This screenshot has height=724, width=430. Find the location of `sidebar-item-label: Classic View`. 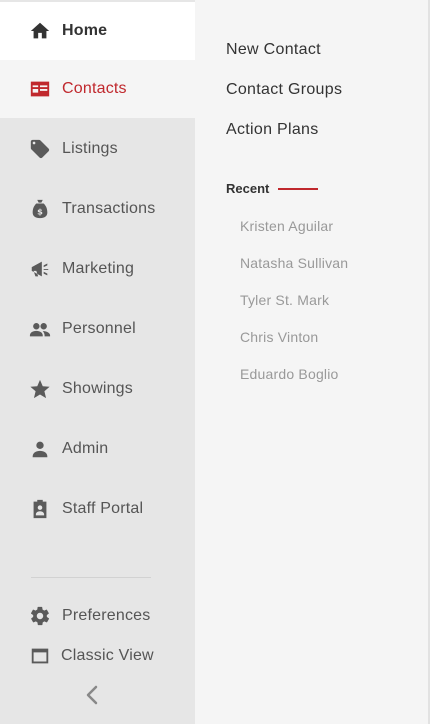

sidebar-item-label: Classic View is located at coordinates (107, 655).